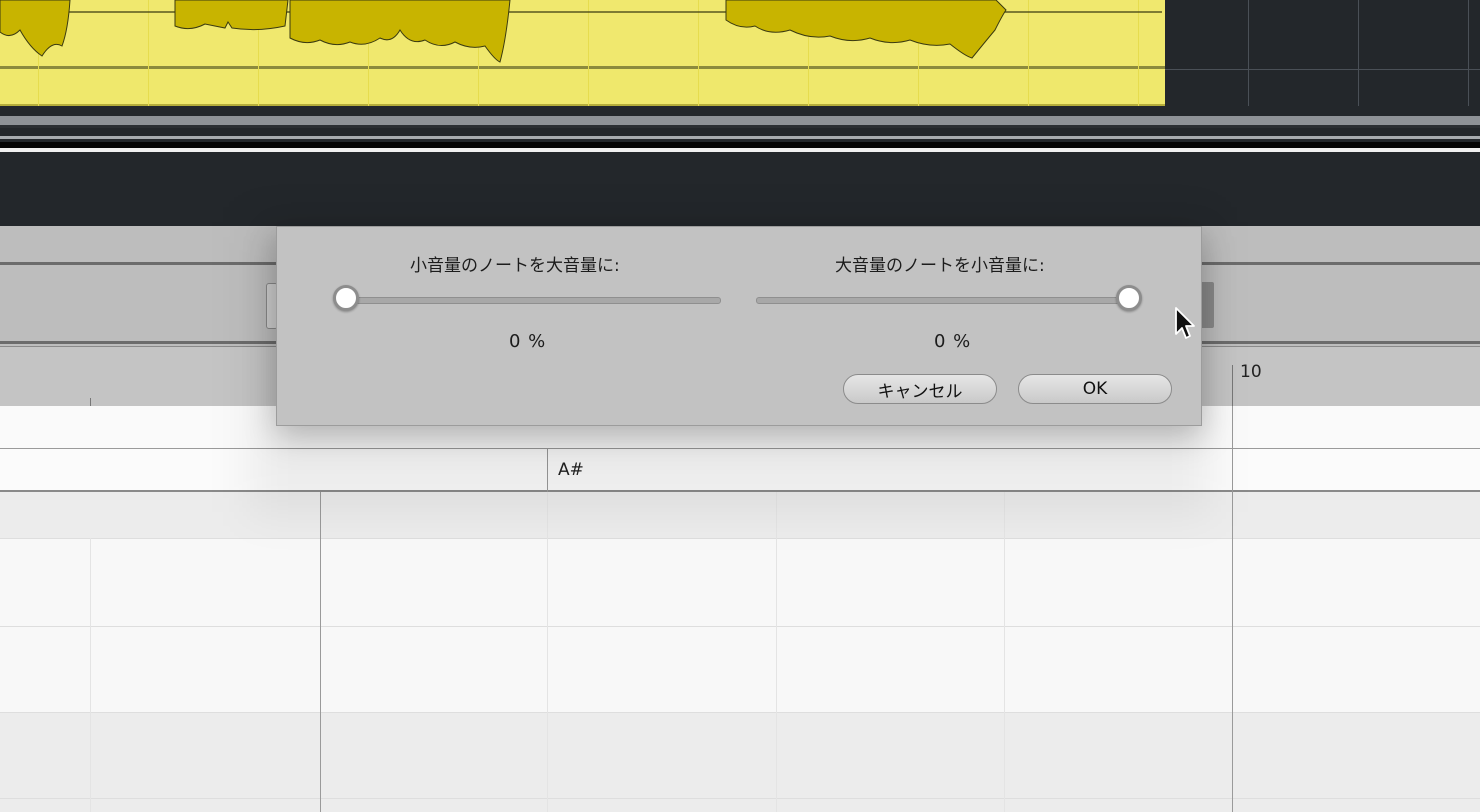  What do you see at coordinates (346, 298) in the screenshot?
I see `left-slider-knob` at bounding box center [346, 298].